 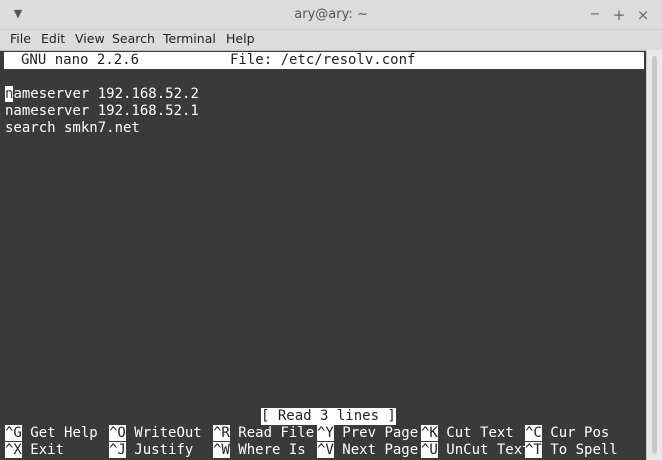 I want to click on shortcut-to-spell: ^T To Spell, so click(x=571, y=450).